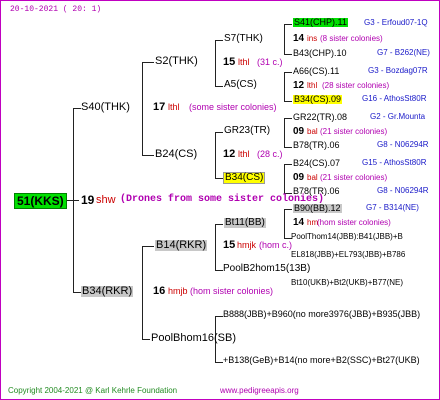  I want to click on g5-id: B34(CS).09, so click(318, 99).